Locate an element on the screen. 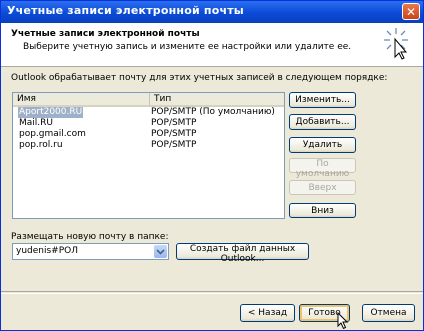  mouse-cursor-icon is located at coordinates (343, 321).